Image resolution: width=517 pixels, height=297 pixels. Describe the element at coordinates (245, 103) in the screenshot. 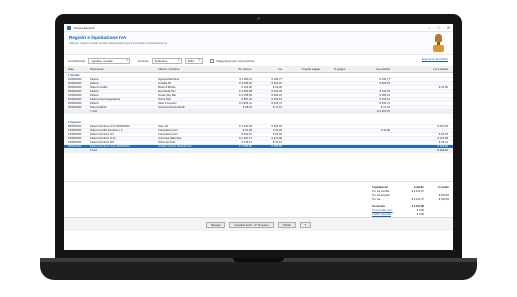

I see `total-cell: € 2.954,31` at that location.